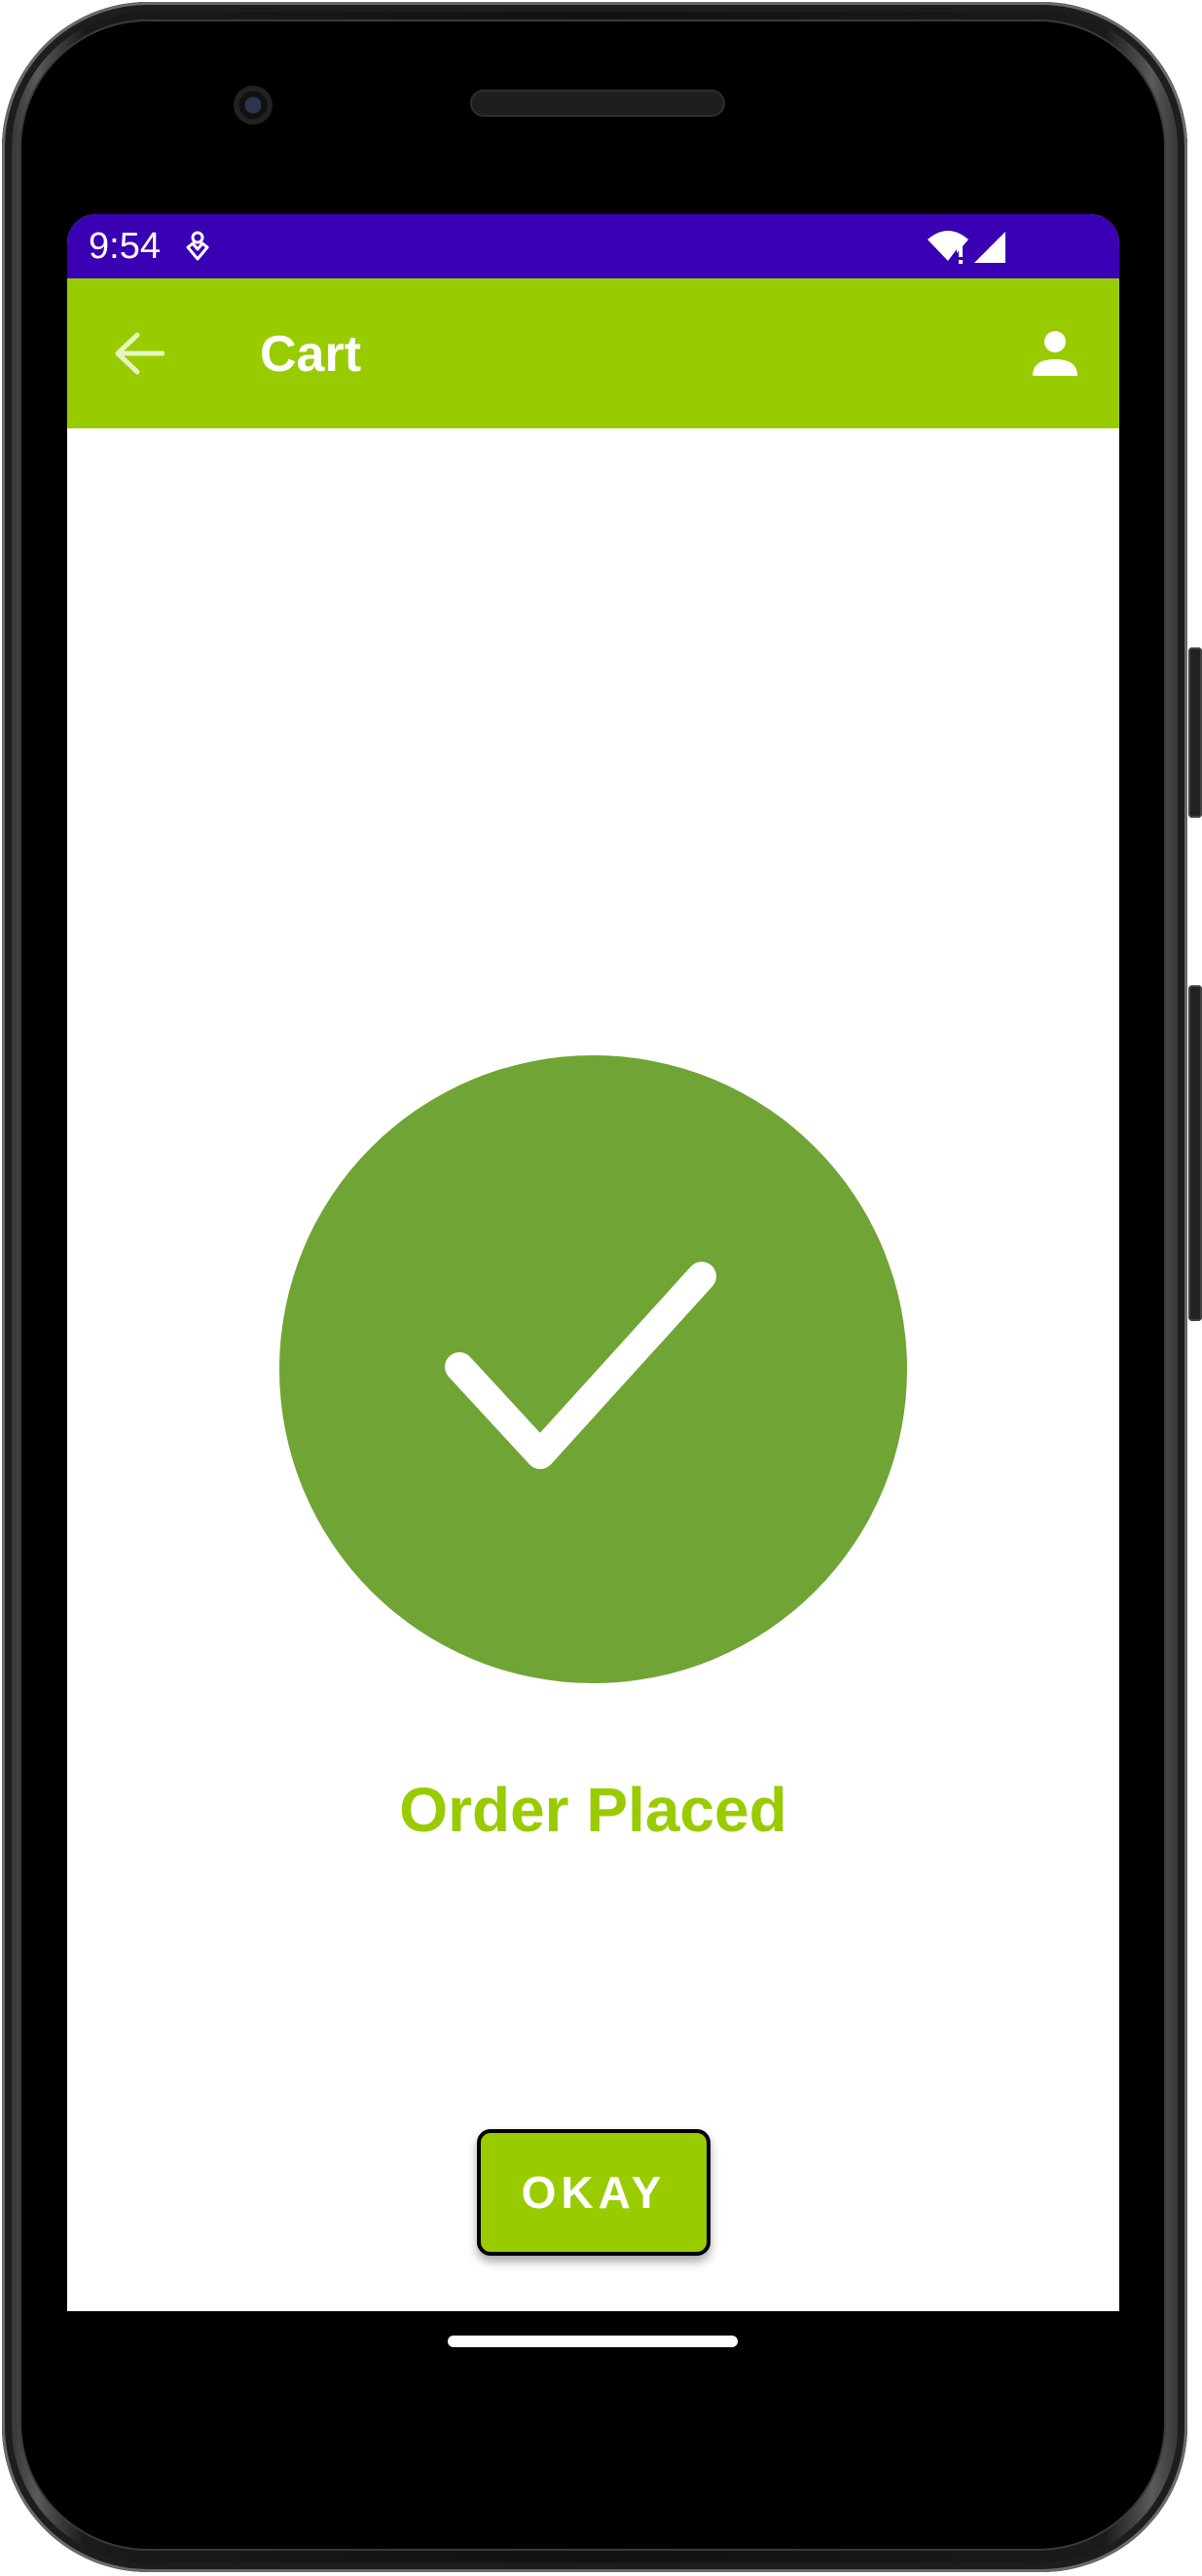 Image resolution: width=1202 pixels, height=2576 pixels. Describe the element at coordinates (311, 354) in the screenshot. I see `page-title: Cart` at that location.